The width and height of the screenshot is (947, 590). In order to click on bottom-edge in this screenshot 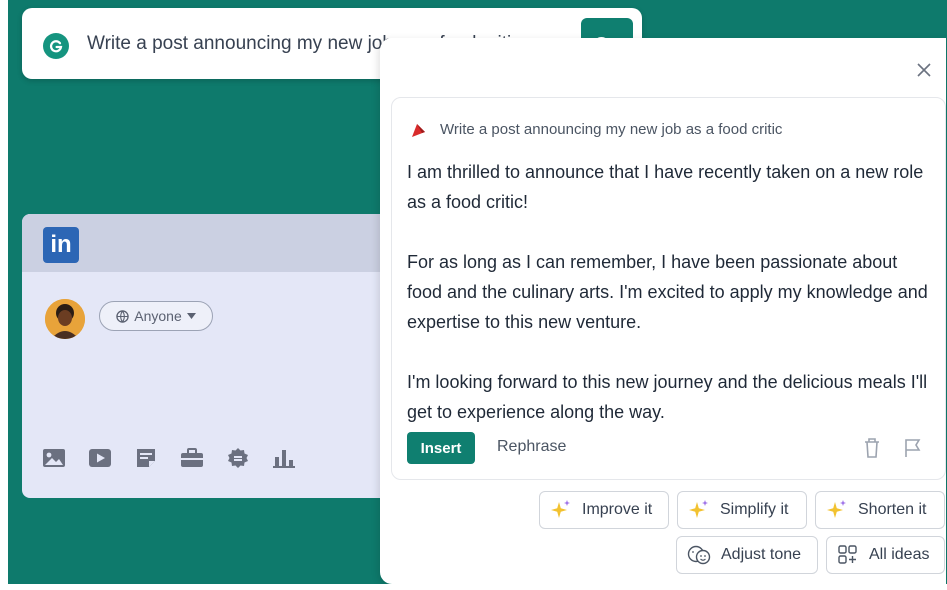, I will do `click(473, 587)`.